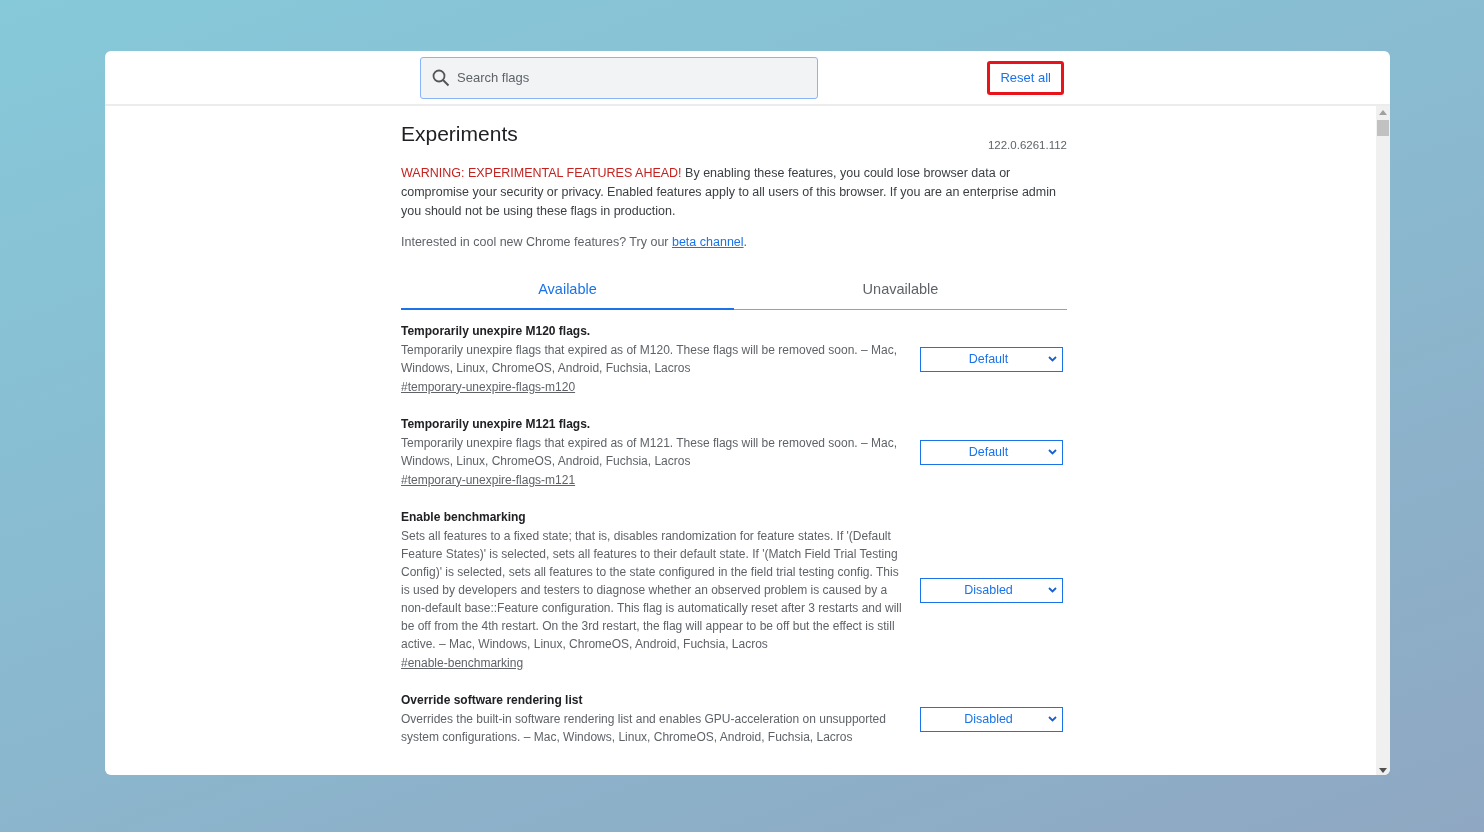  What do you see at coordinates (575, 242) in the screenshot?
I see `promo-text: Interested in cool new Chrome features? Try our beta channel.` at bounding box center [575, 242].